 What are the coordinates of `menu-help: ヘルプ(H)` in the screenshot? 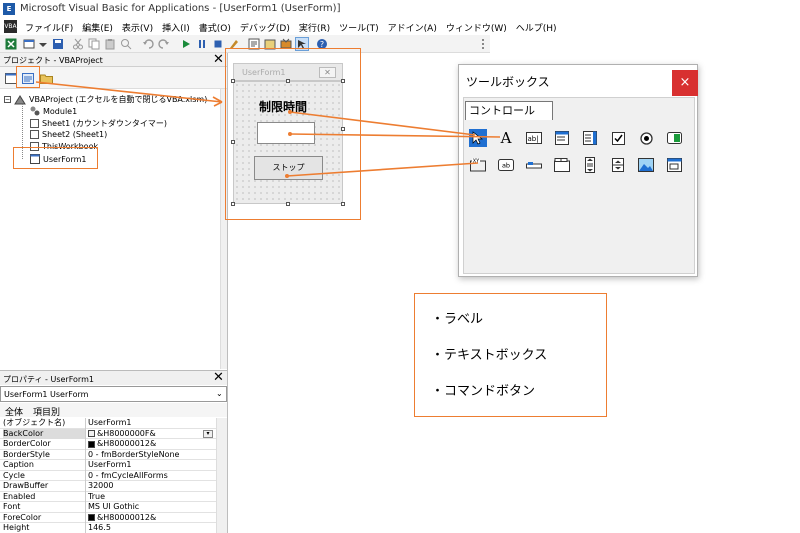 It's located at (536, 27).